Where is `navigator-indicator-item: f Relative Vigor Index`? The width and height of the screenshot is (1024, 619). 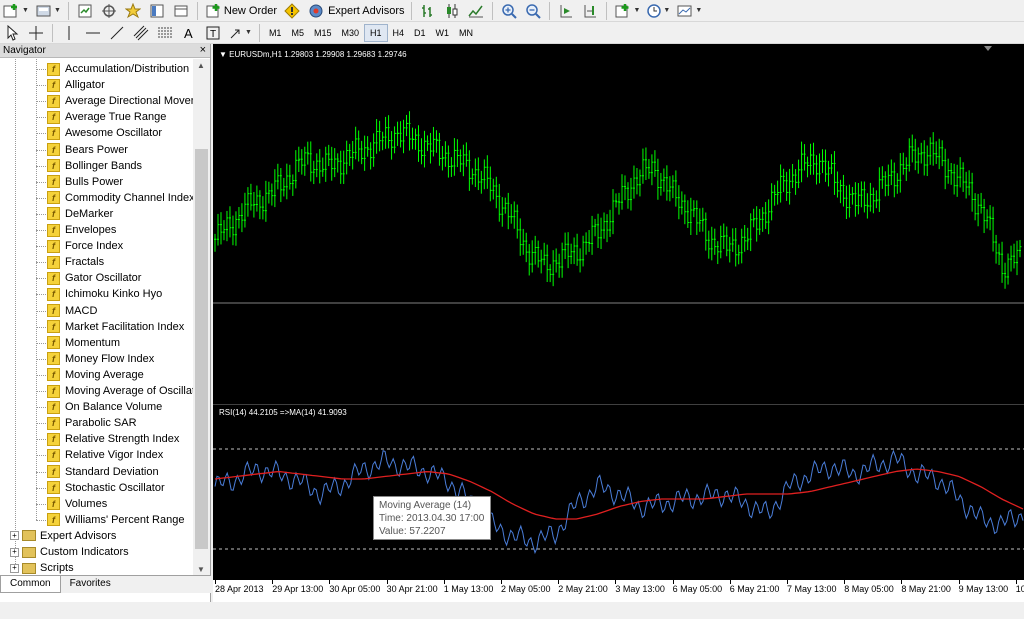
navigator-indicator-item: f Relative Vigor Index is located at coordinates (105, 455).